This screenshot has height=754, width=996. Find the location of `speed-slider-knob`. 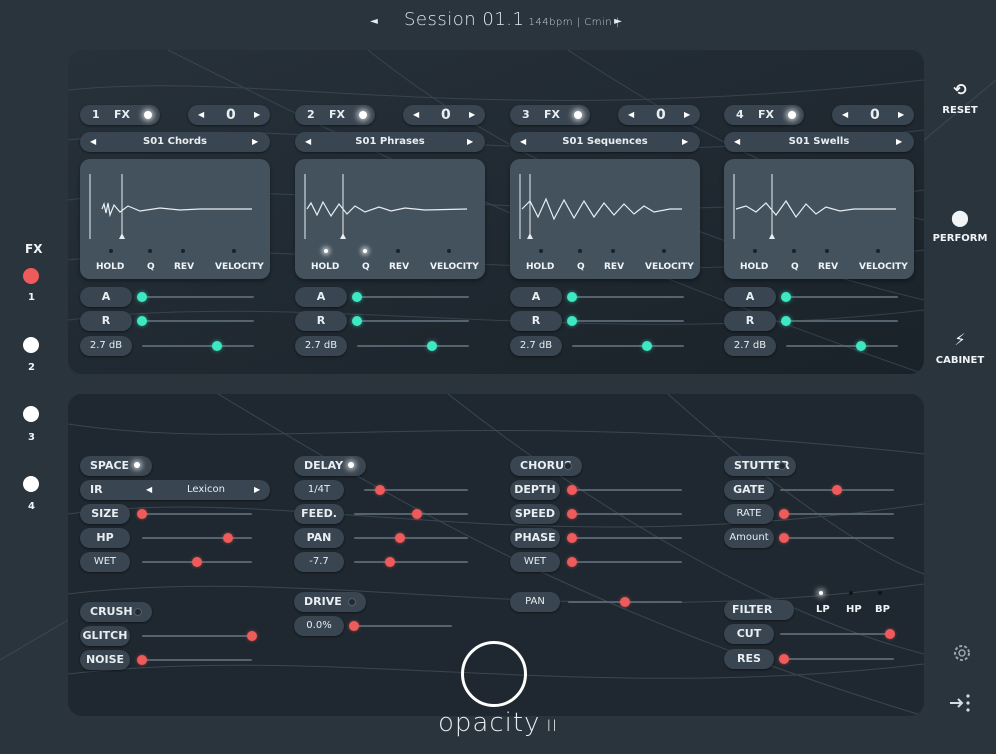

speed-slider-knob is located at coordinates (572, 514).